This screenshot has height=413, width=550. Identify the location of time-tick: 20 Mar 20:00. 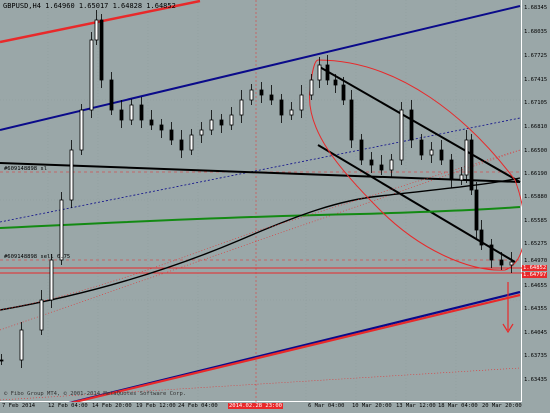
(502, 406).